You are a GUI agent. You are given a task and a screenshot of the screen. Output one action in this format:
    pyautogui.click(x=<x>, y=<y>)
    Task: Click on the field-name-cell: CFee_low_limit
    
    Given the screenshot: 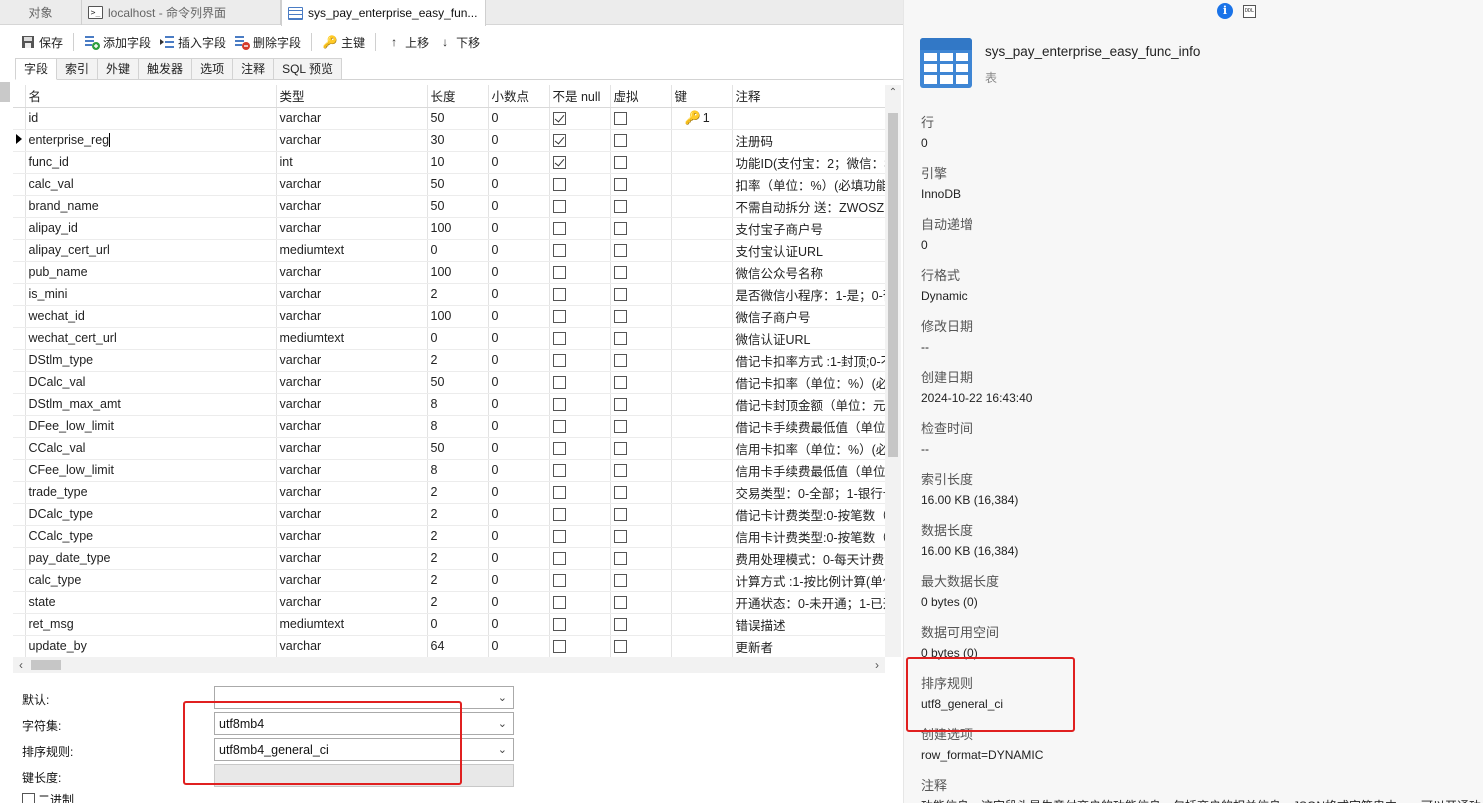 What is the action you would take?
    pyautogui.click(x=151, y=470)
    